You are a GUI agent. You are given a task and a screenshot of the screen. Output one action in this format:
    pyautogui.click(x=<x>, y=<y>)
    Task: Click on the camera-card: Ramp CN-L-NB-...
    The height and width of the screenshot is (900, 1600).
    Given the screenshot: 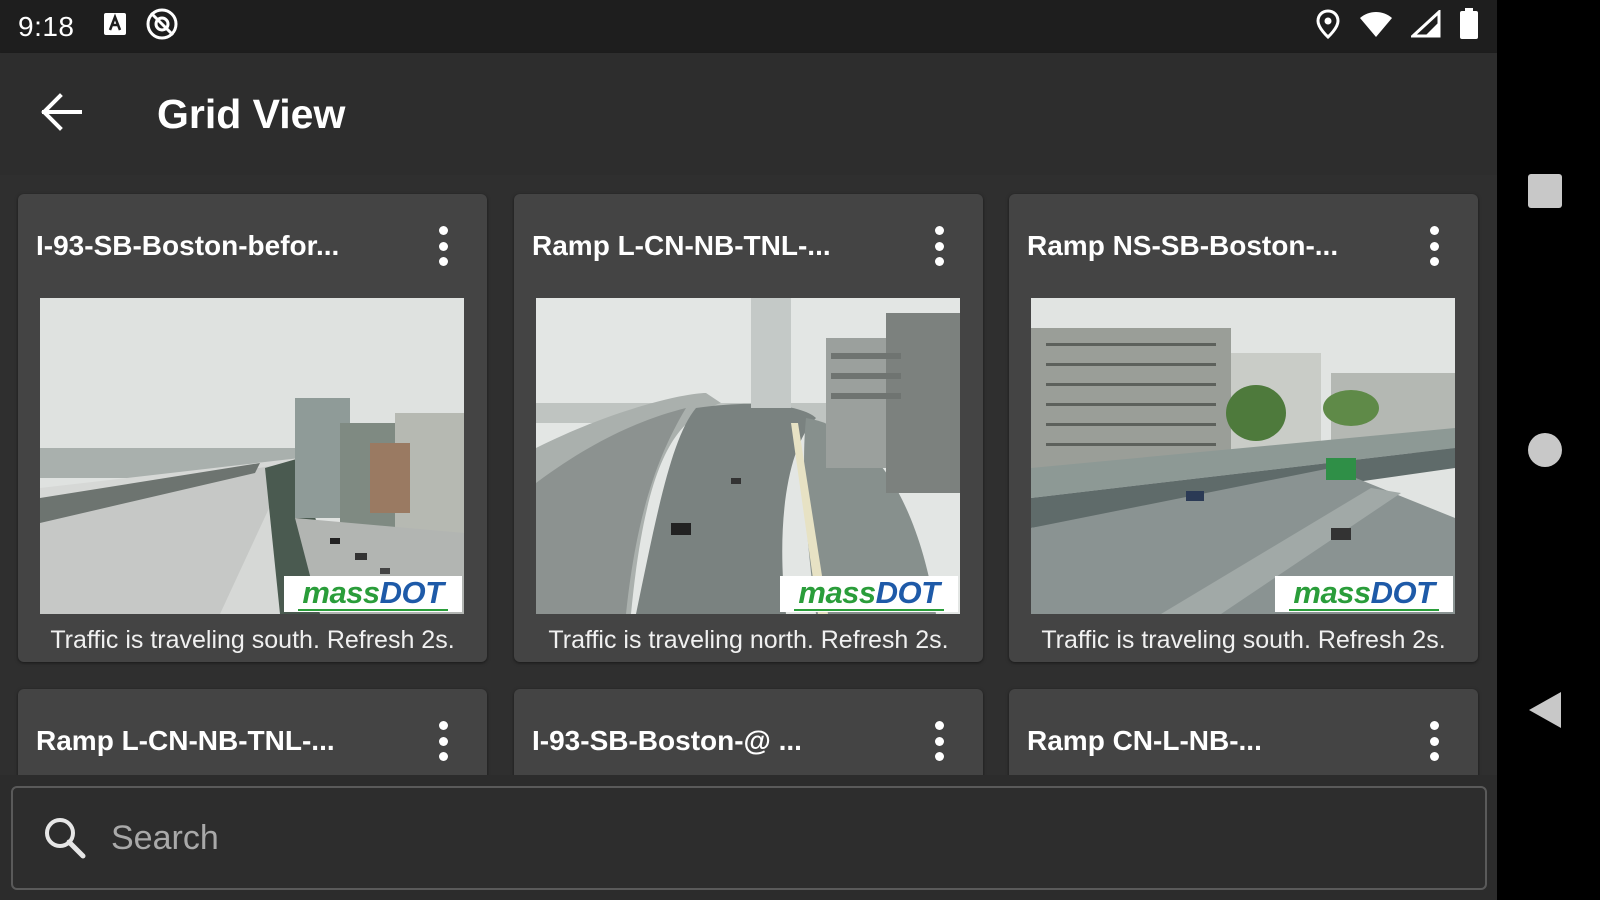 What is the action you would take?
    pyautogui.click(x=1243, y=732)
    